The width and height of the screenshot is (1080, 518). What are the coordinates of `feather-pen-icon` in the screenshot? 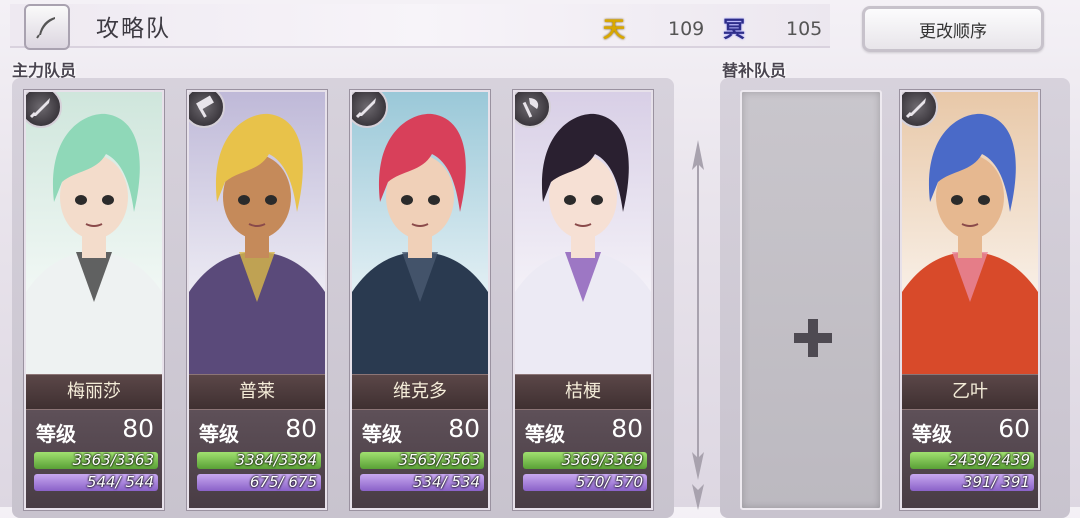 It's located at (45, 28).